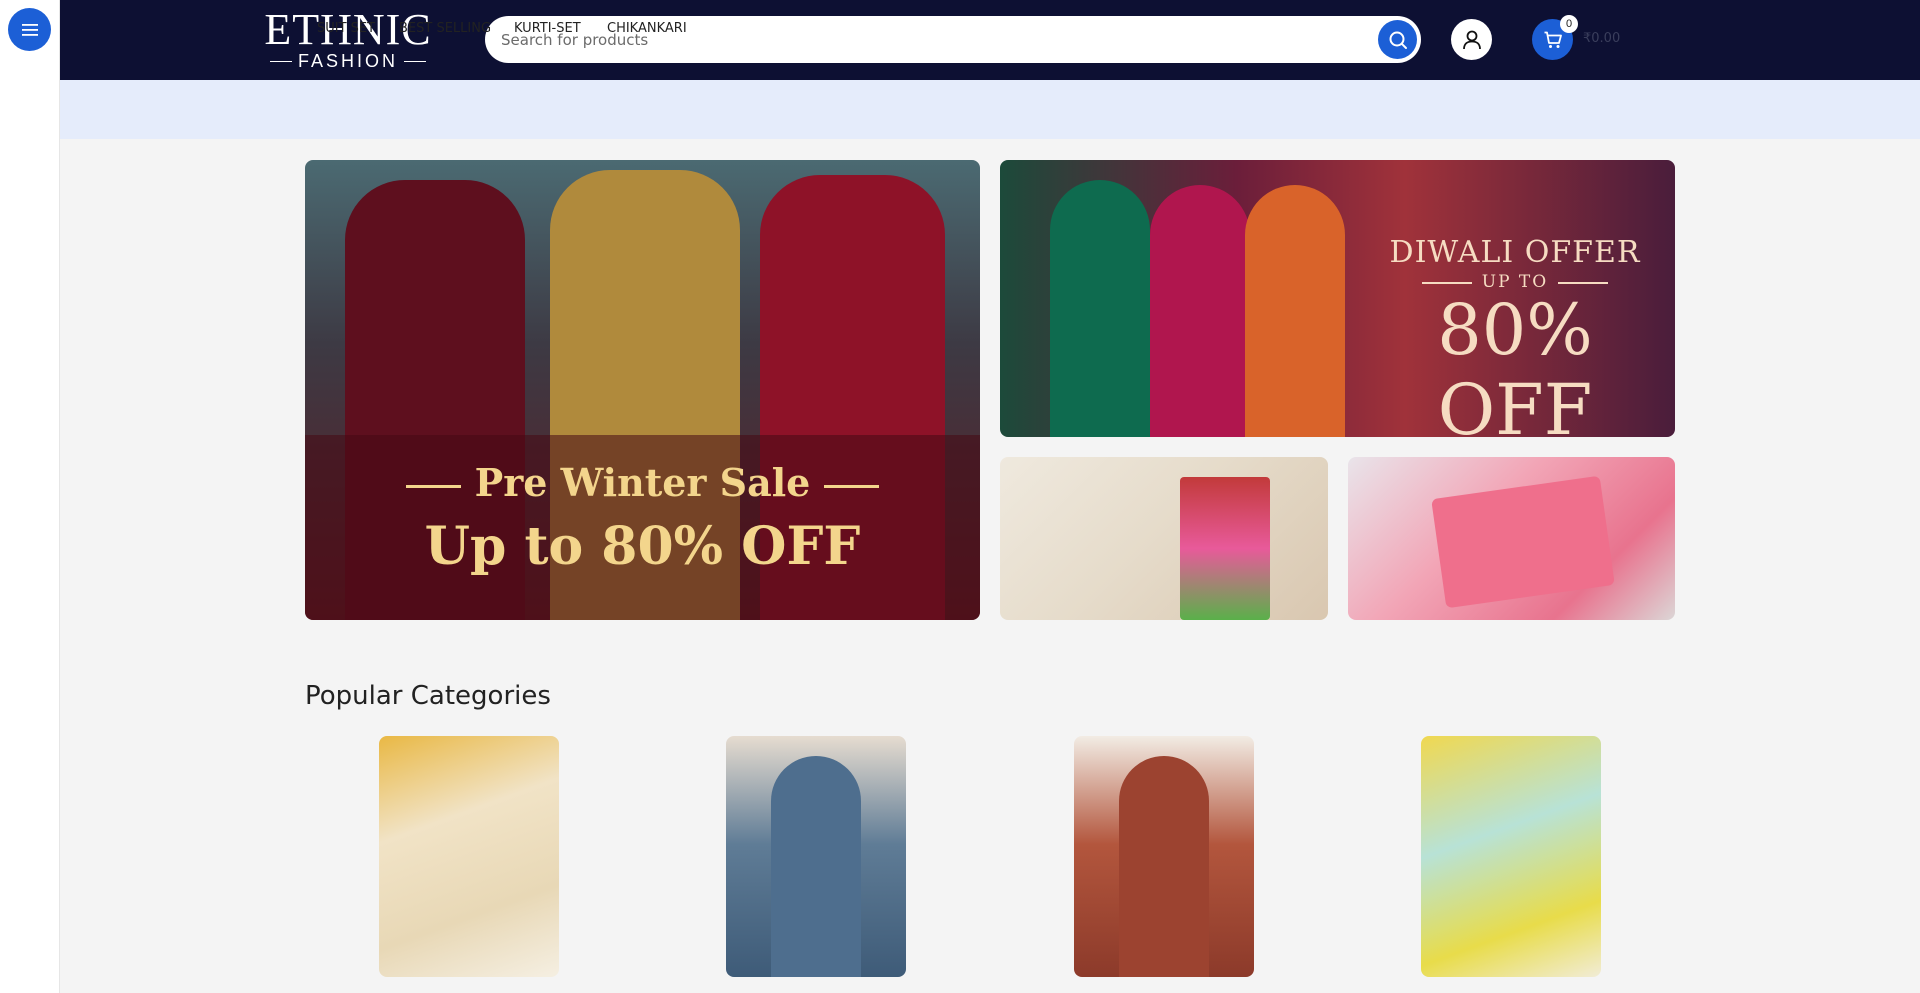  What do you see at coordinates (852, 486) in the screenshot?
I see `banner-dash-right` at bounding box center [852, 486].